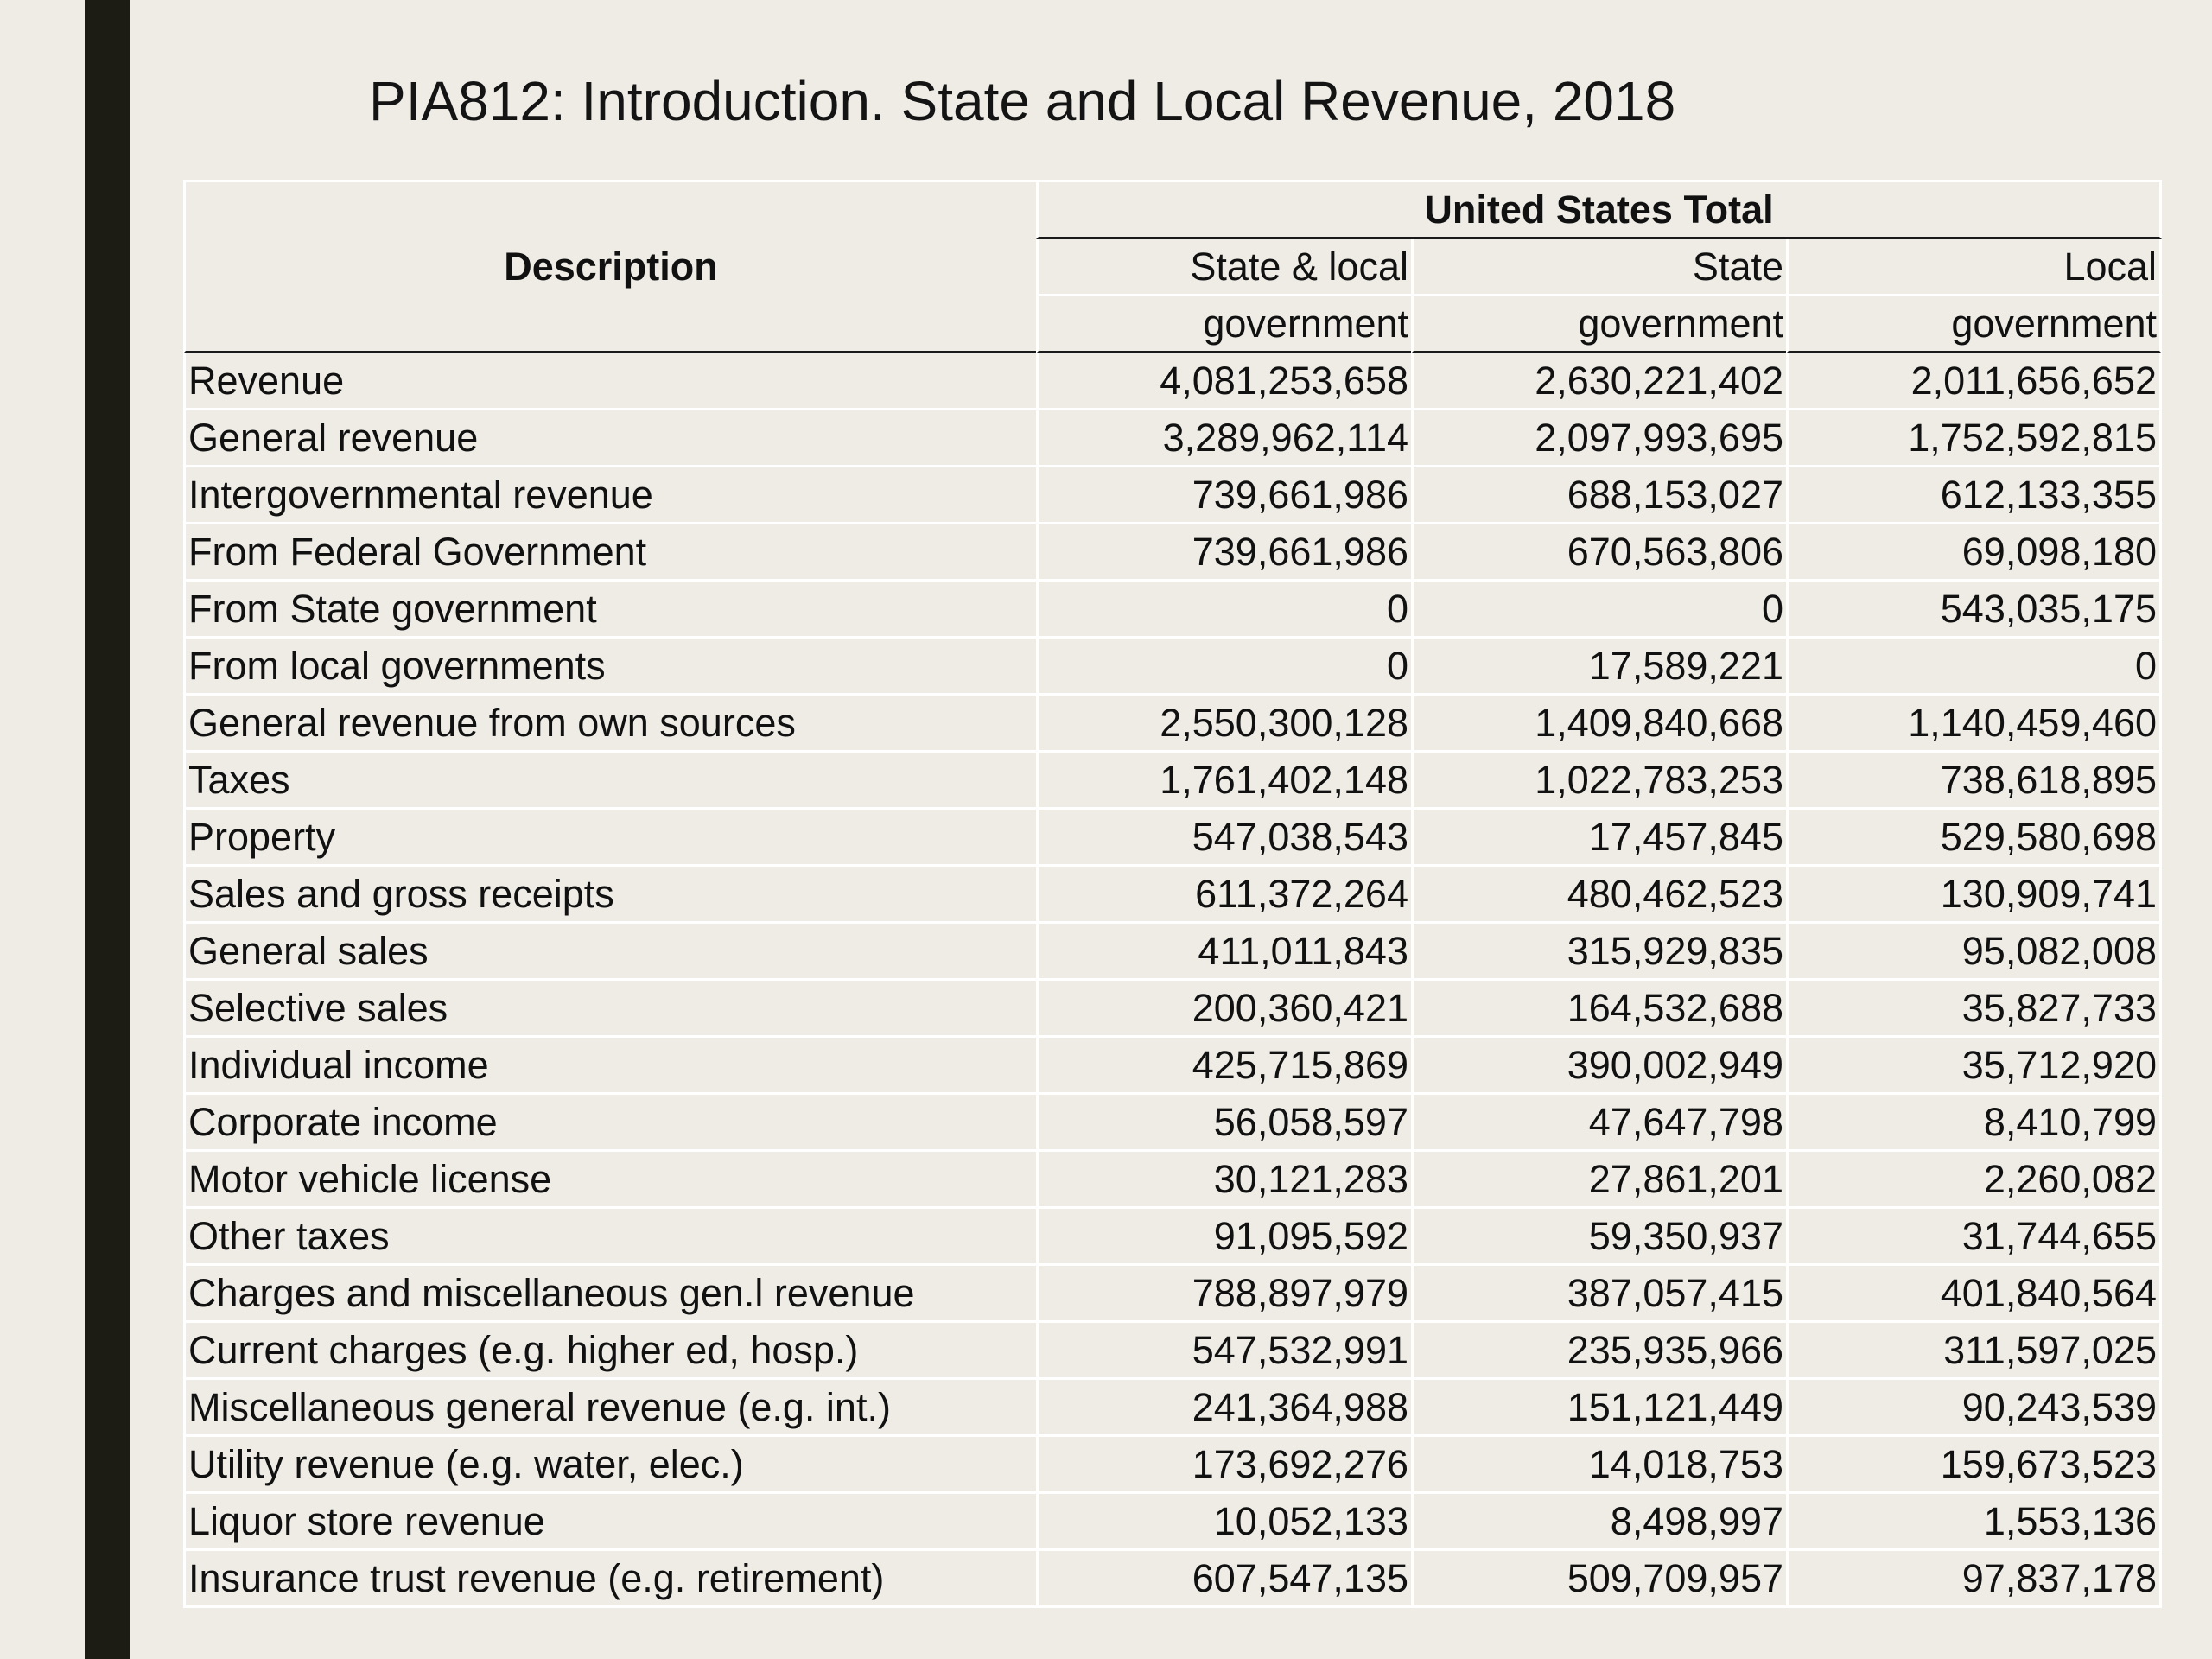 The height and width of the screenshot is (1659, 2212). I want to click on value-state: 1,409,840,668, so click(1598, 724).